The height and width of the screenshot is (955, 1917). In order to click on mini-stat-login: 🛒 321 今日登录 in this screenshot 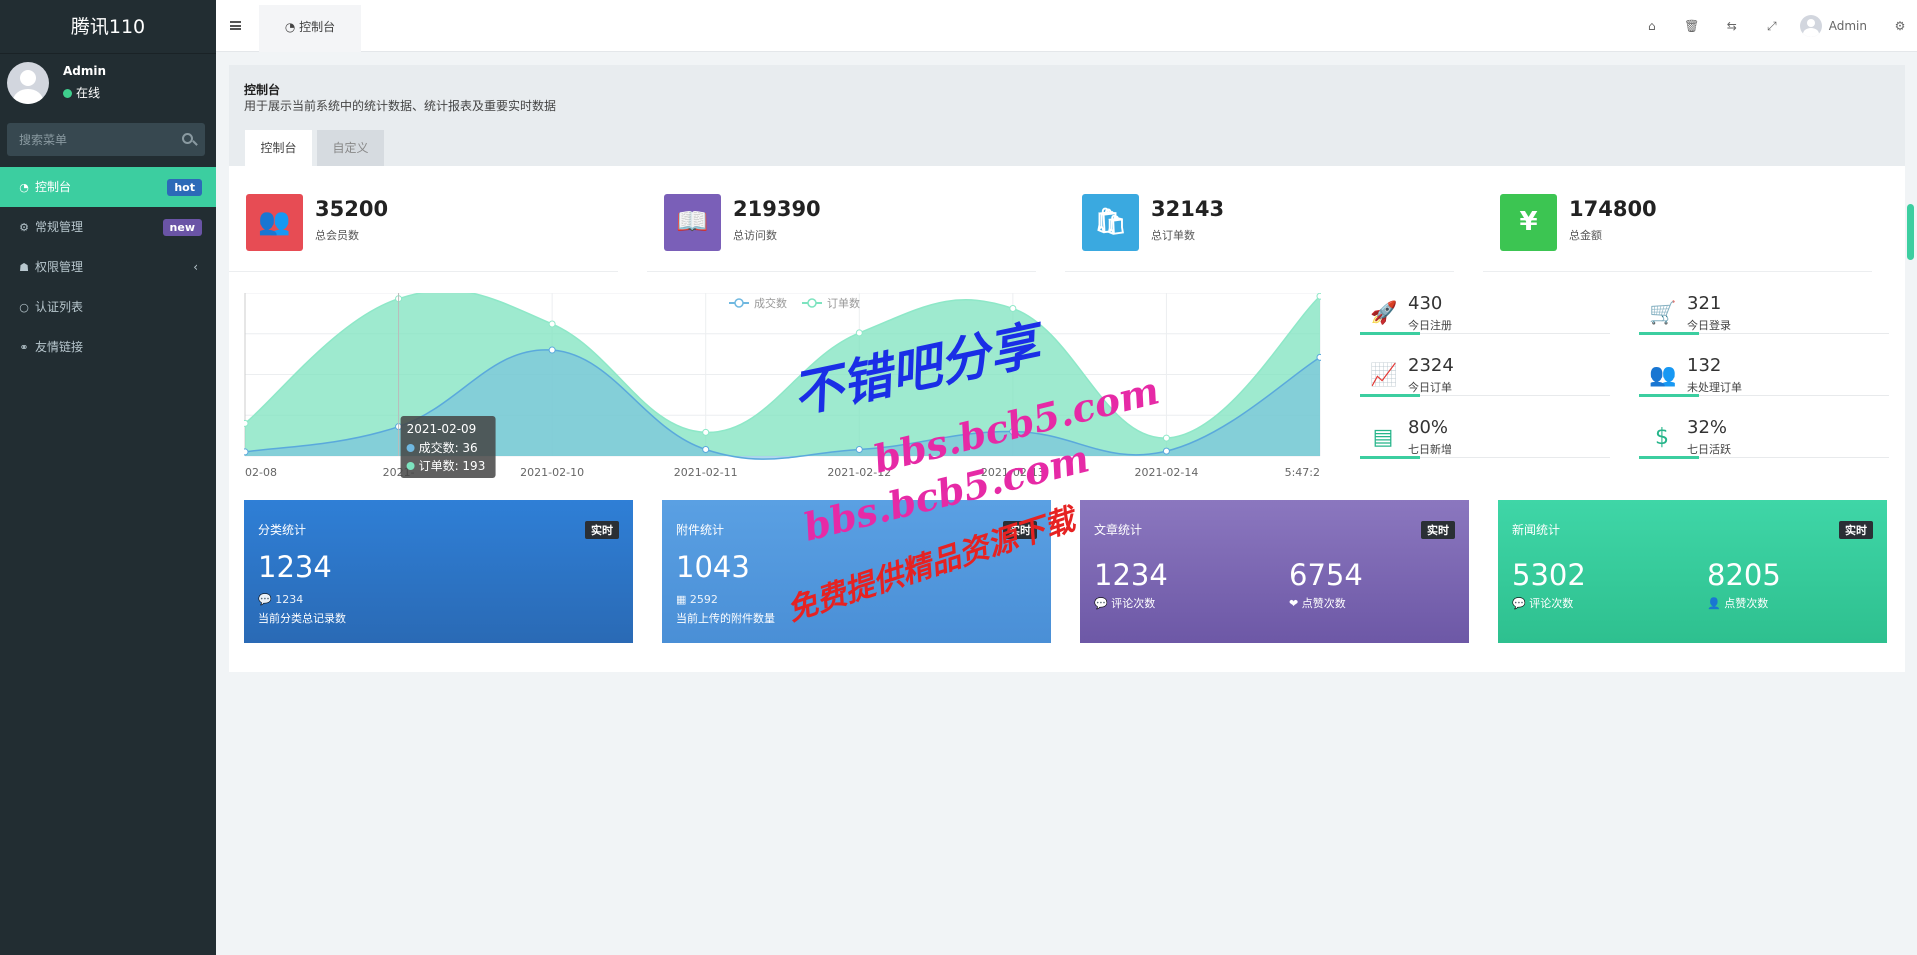, I will do `click(1764, 320)`.